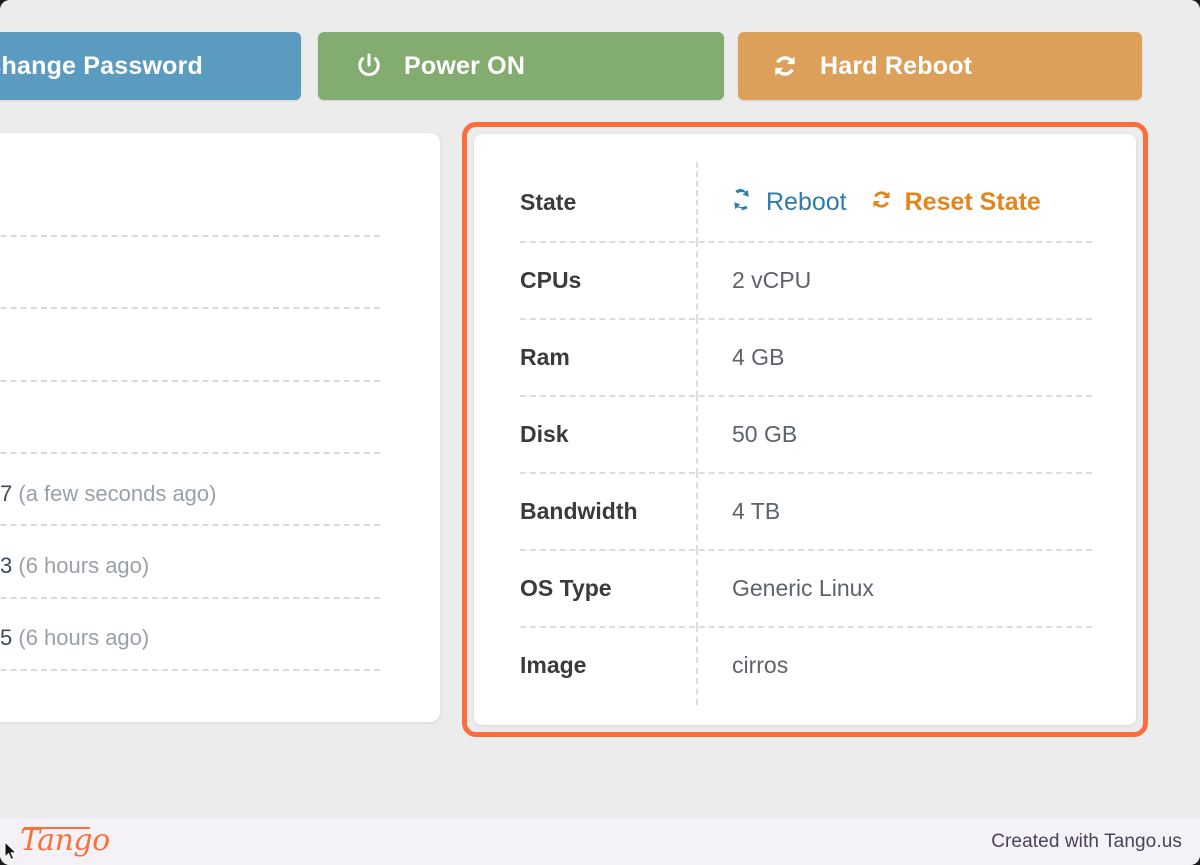 The height and width of the screenshot is (865, 1200). What do you see at coordinates (6, 637) in the screenshot?
I see `left-row-value: 5` at bounding box center [6, 637].